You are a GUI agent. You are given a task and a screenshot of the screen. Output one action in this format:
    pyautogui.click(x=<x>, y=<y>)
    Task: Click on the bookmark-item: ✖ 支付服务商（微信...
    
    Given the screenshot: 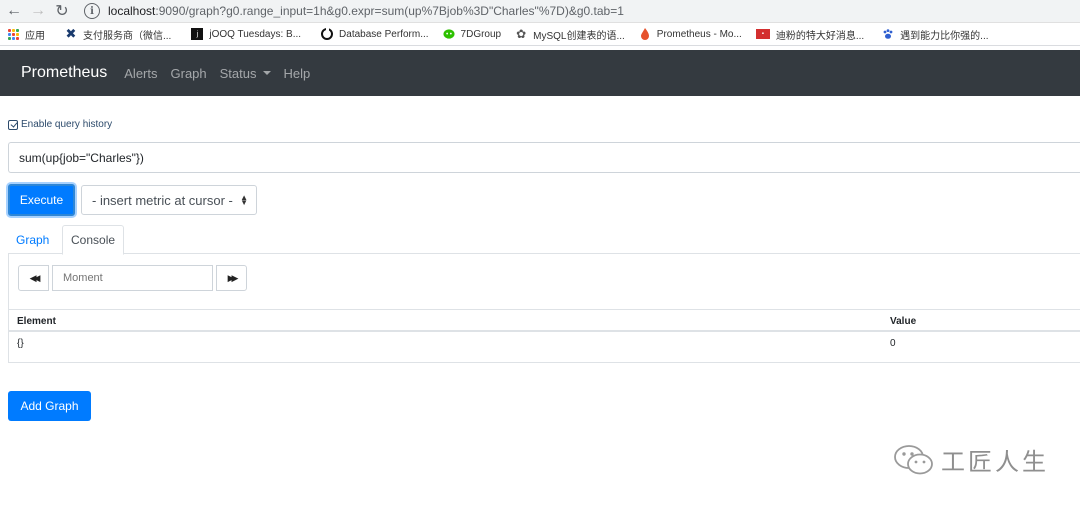 What is the action you would take?
    pyautogui.click(x=118, y=34)
    